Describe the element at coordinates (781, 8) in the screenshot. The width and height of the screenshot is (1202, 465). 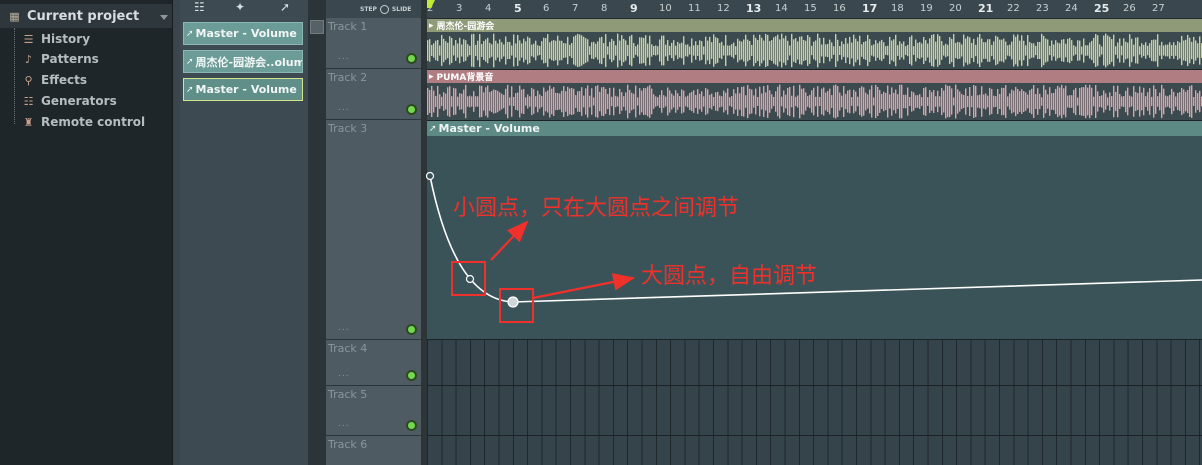
I see `ruler-bar-number: 14` at that location.